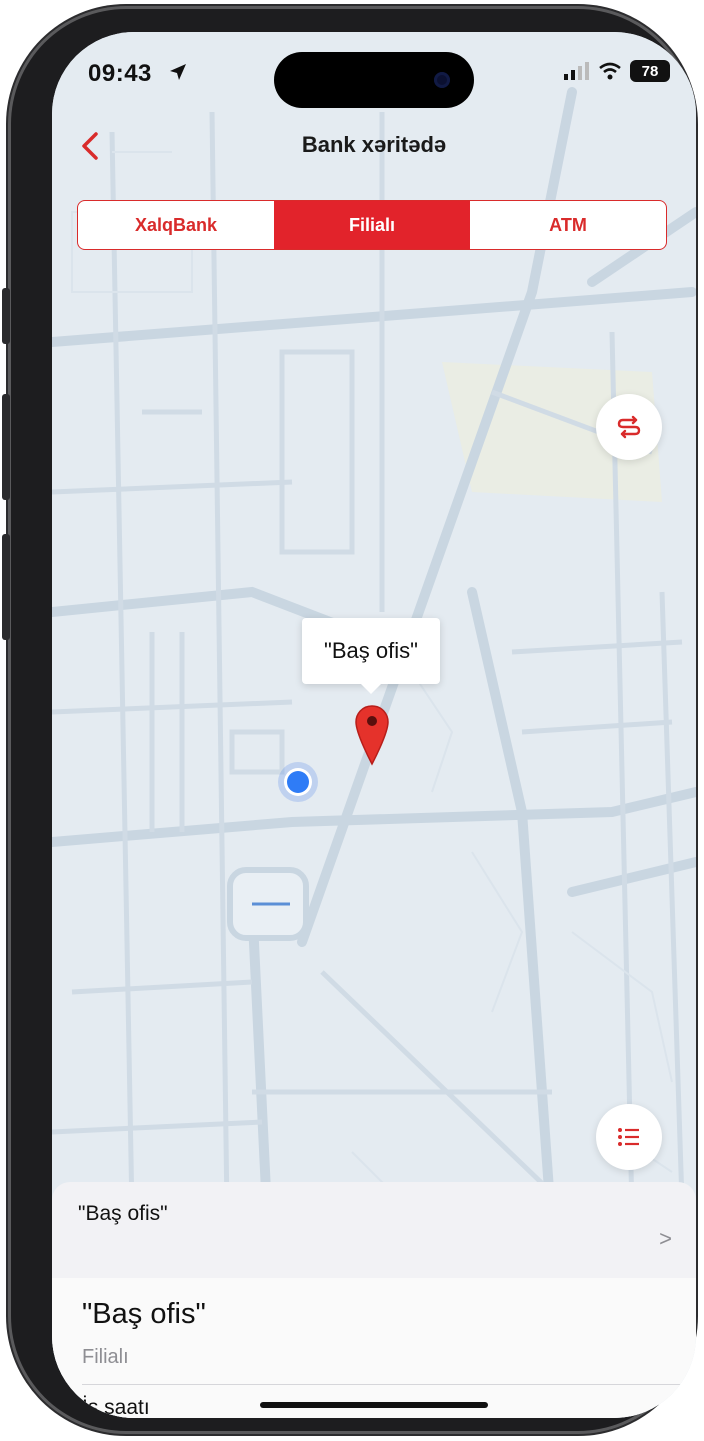 The image size is (704, 1441). I want to click on list-icon, so click(628, 1137).